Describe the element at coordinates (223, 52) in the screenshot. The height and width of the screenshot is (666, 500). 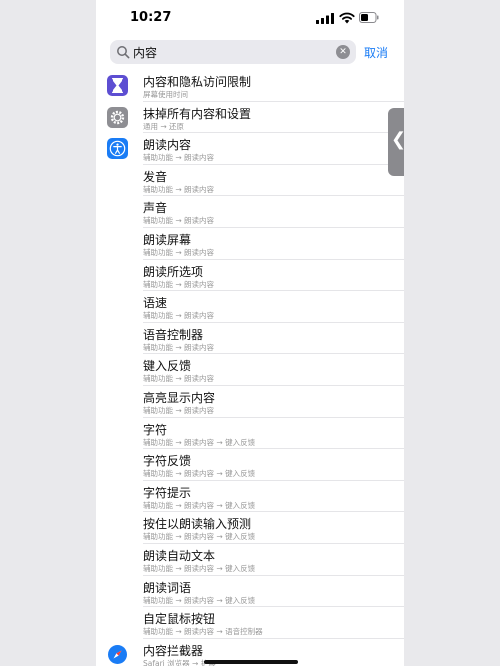
I see `search-input` at that location.